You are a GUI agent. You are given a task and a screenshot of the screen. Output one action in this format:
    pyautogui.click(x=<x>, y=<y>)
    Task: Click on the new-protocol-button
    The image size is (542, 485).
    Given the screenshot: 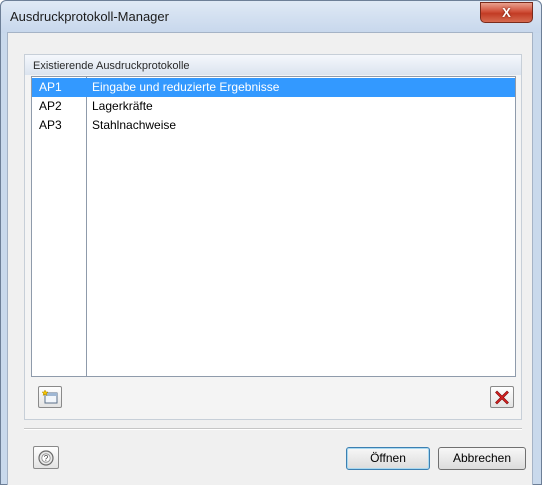 What is the action you would take?
    pyautogui.click(x=50, y=397)
    